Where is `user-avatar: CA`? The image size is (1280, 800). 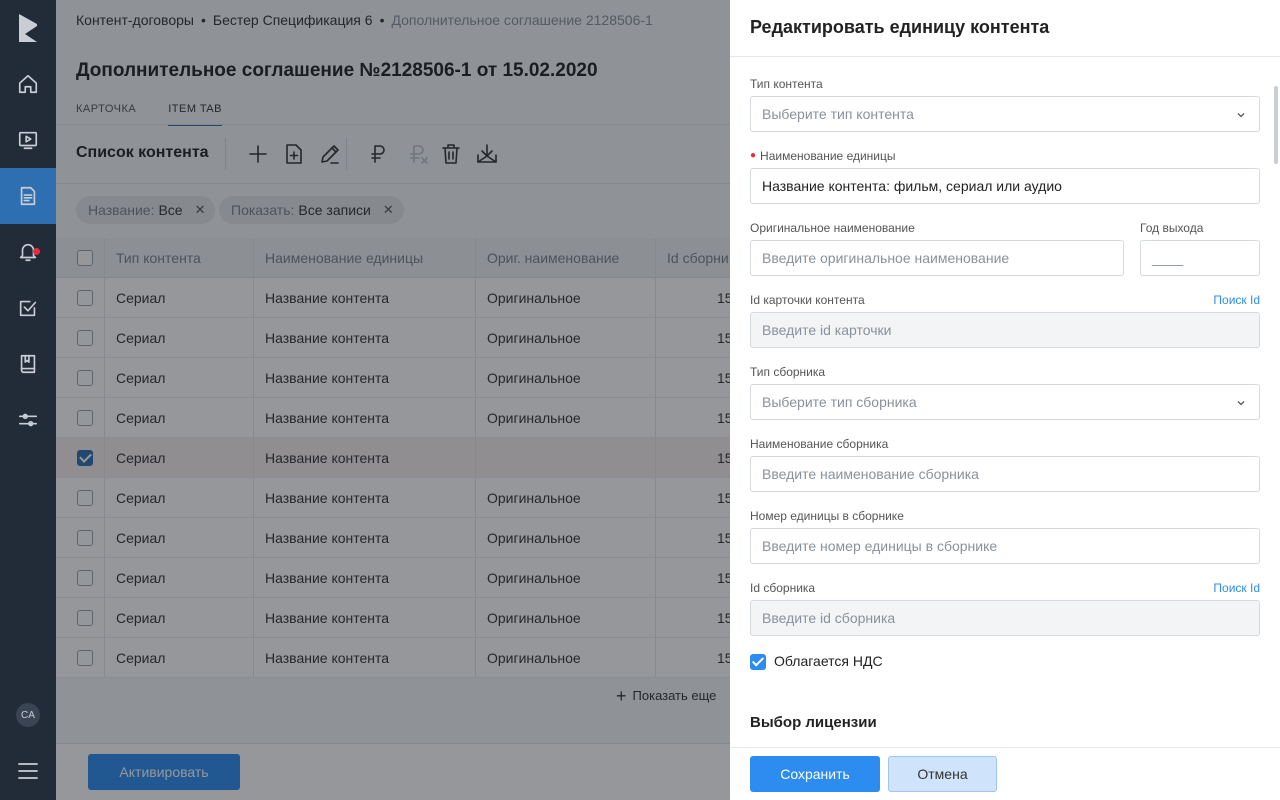 user-avatar: CA is located at coordinates (28, 715).